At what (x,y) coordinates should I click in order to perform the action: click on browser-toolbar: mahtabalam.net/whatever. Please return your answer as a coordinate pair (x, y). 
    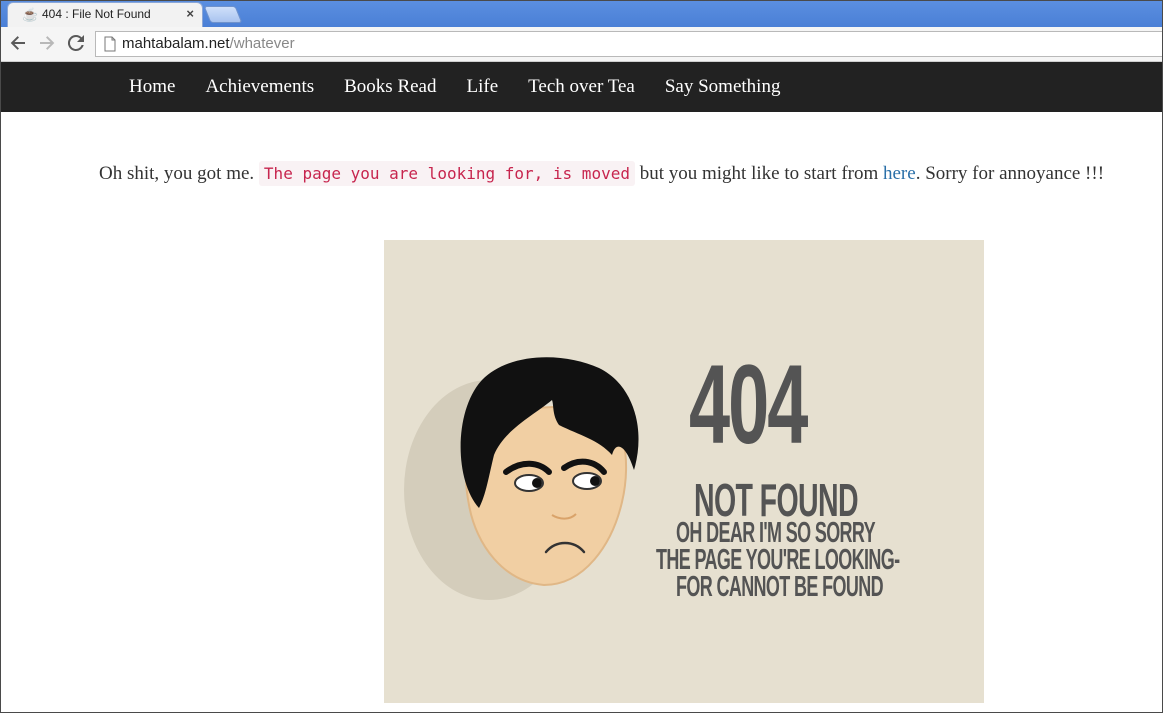
    Looking at the image, I should click on (581, 44).